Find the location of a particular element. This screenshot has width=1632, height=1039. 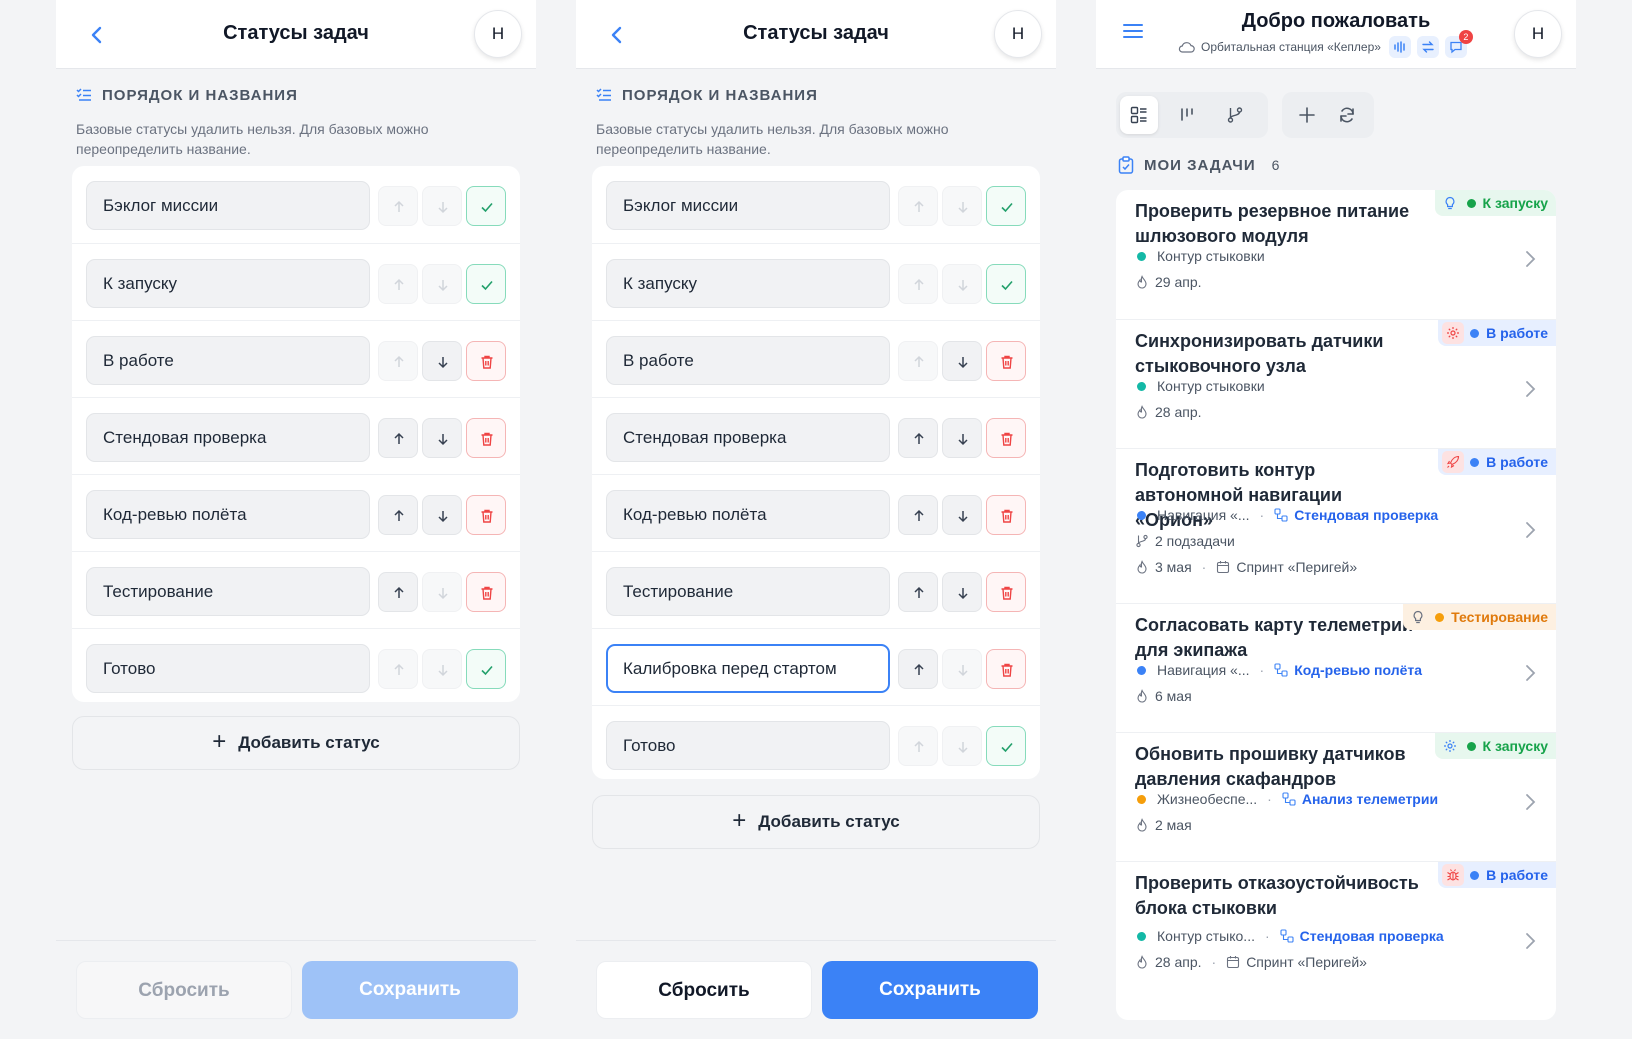

add-task-button is located at coordinates (1307, 115).